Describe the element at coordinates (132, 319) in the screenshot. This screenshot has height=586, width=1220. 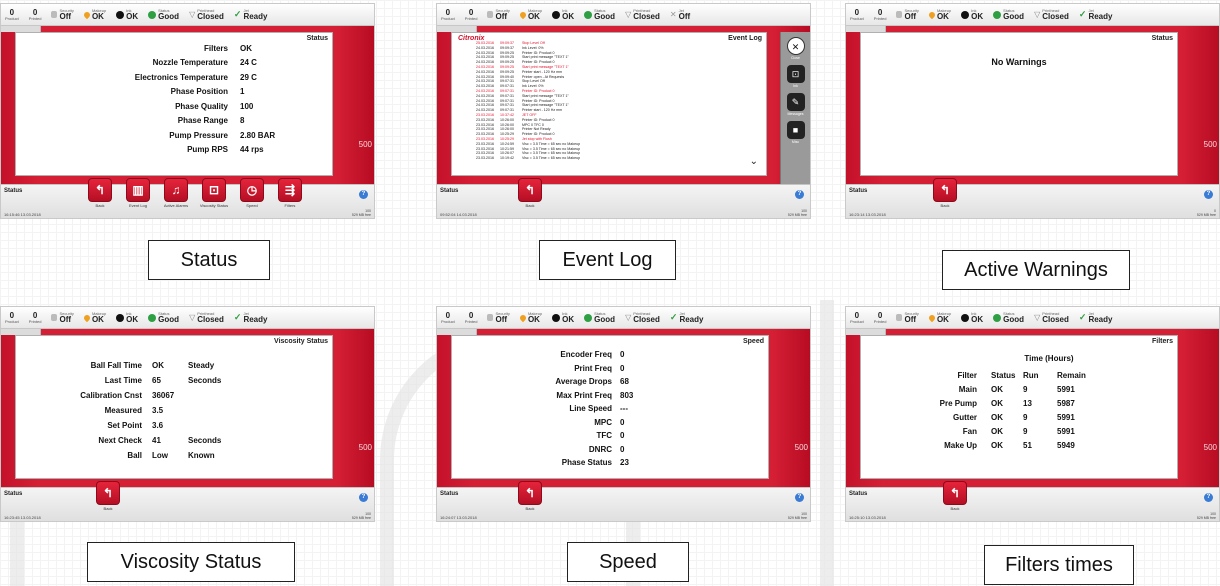
I see `status-value: OK` at that location.